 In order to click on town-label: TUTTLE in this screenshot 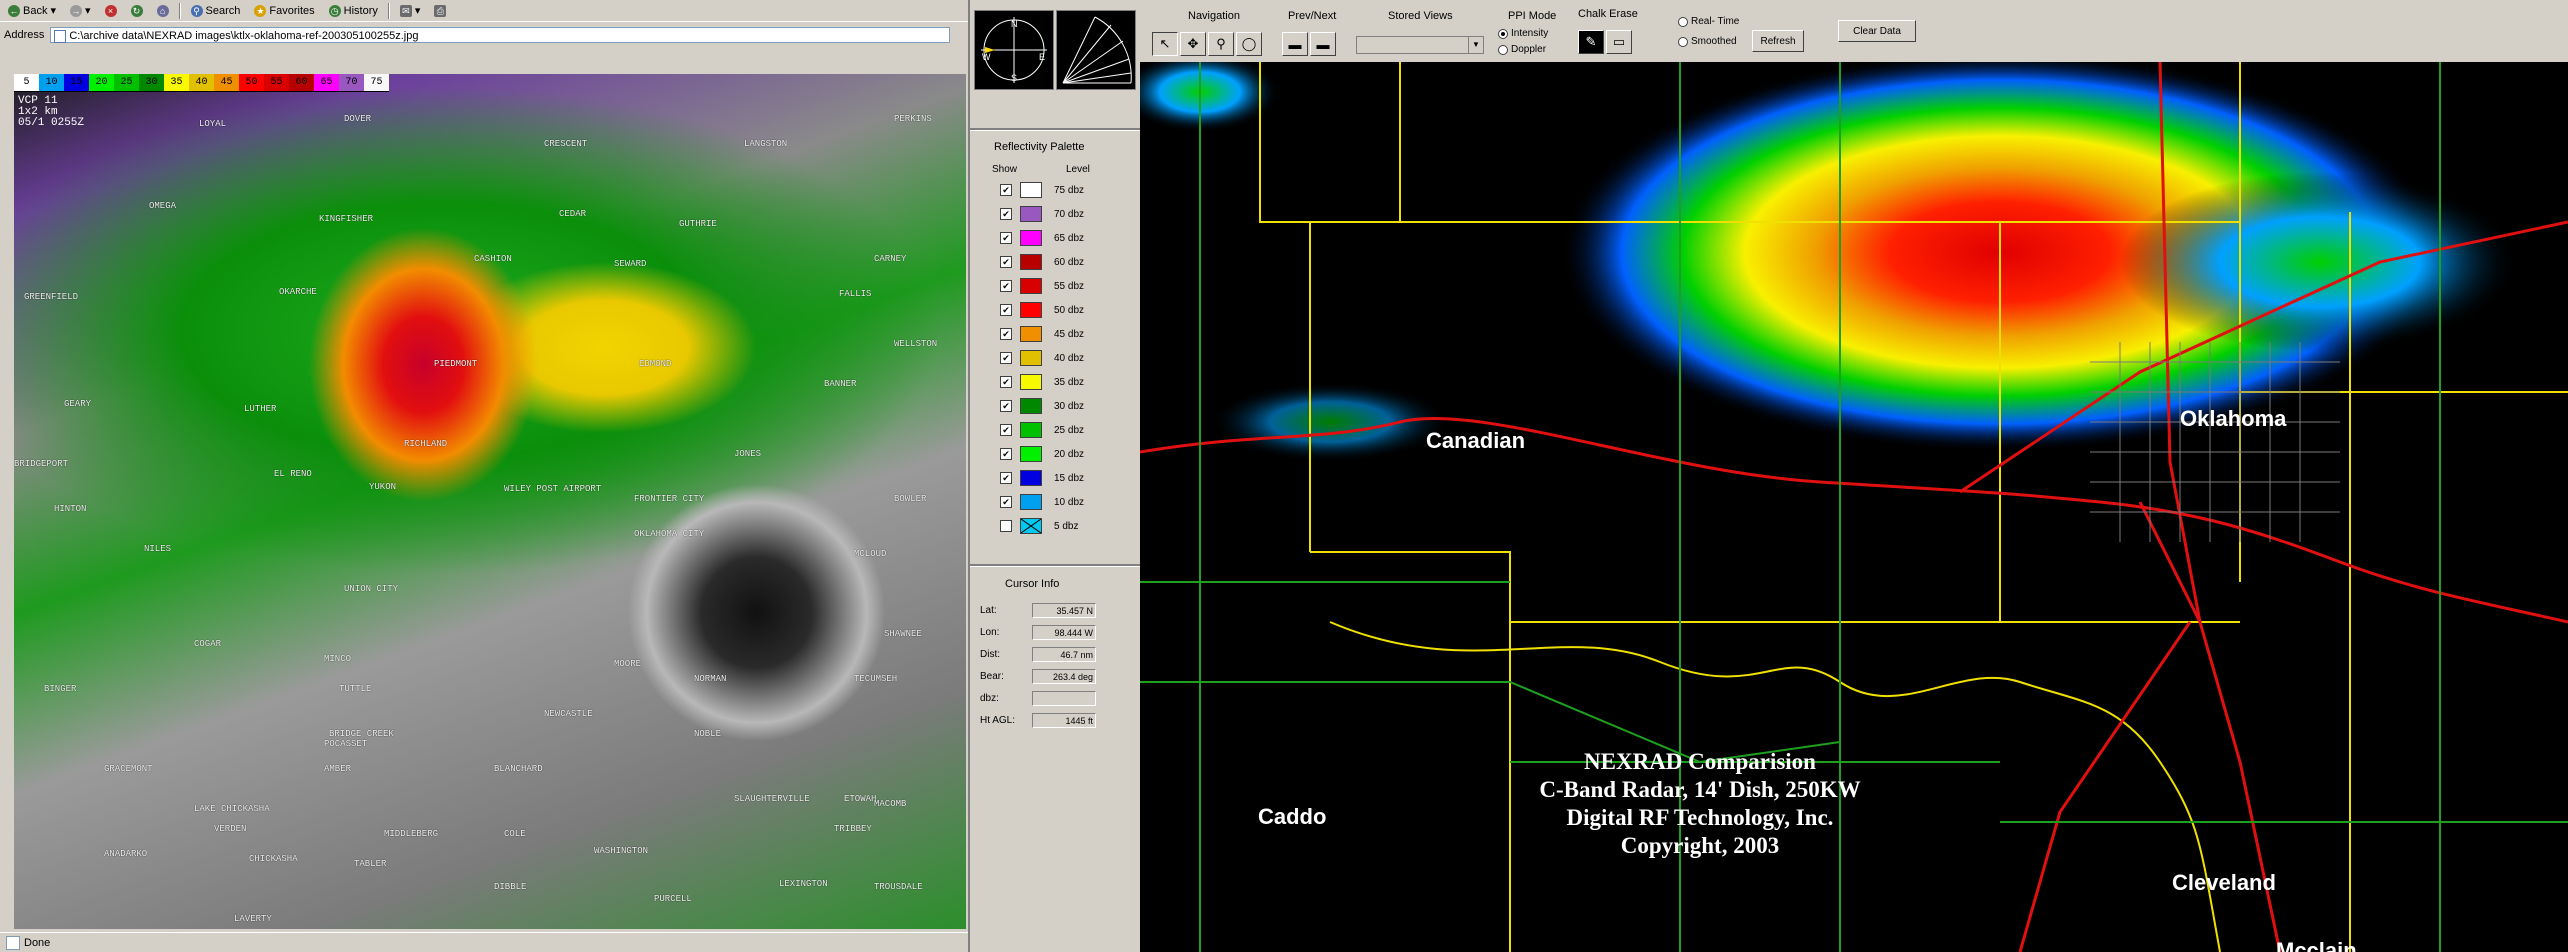, I will do `click(355, 689)`.